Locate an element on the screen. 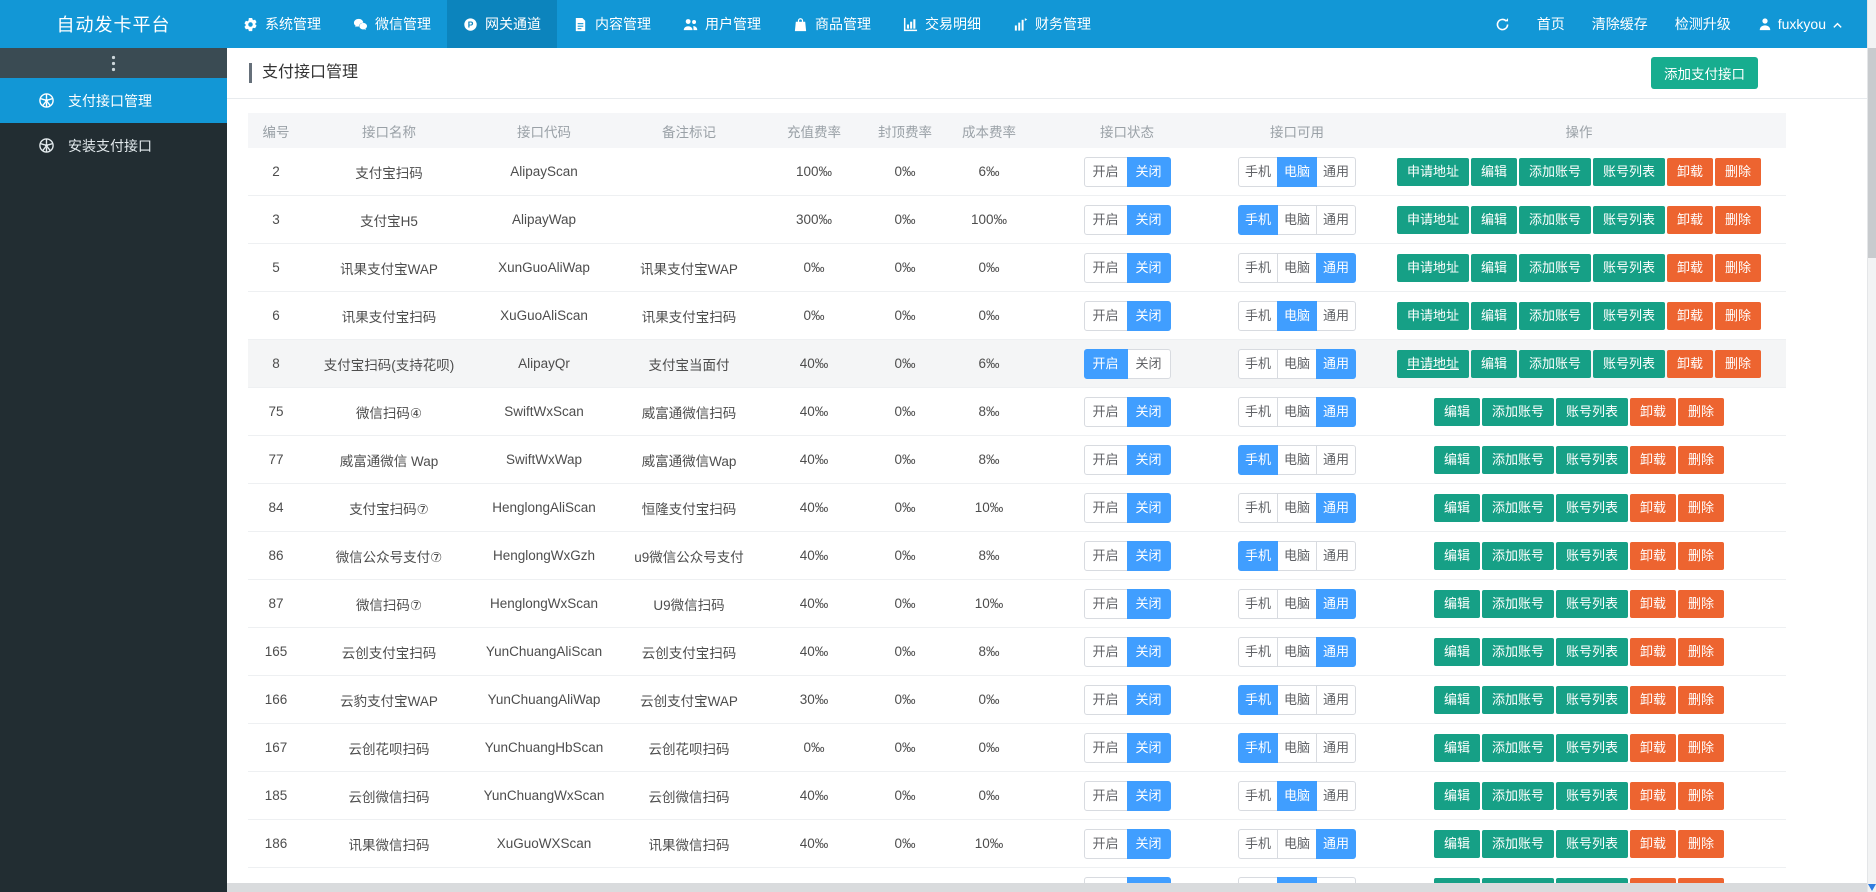 The width and height of the screenshot is (1876, 892). nav-item-goods: 商品管理 is located at coordinates (832, 24).